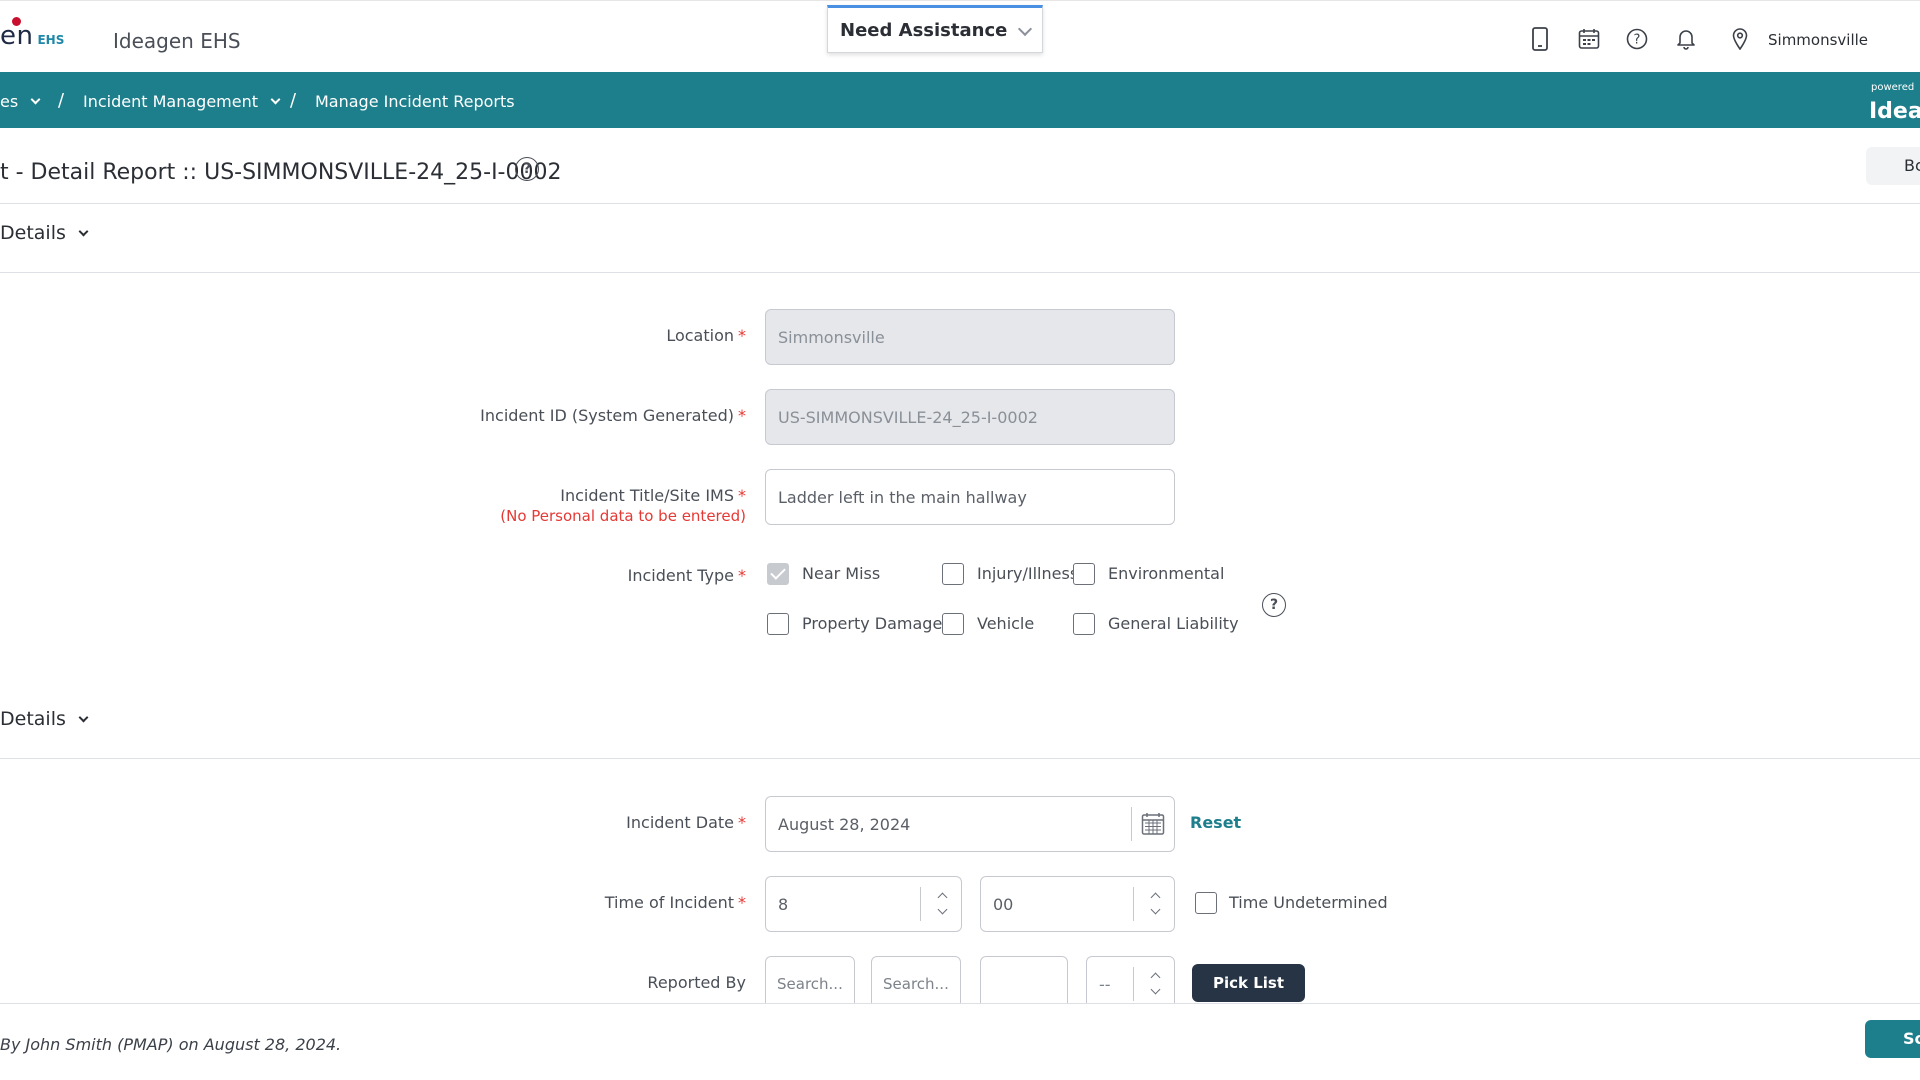 The height and width of the screenshot is (1080, 1920). I want to click on powered-by-brand: Ideag, so click(1894, 111).